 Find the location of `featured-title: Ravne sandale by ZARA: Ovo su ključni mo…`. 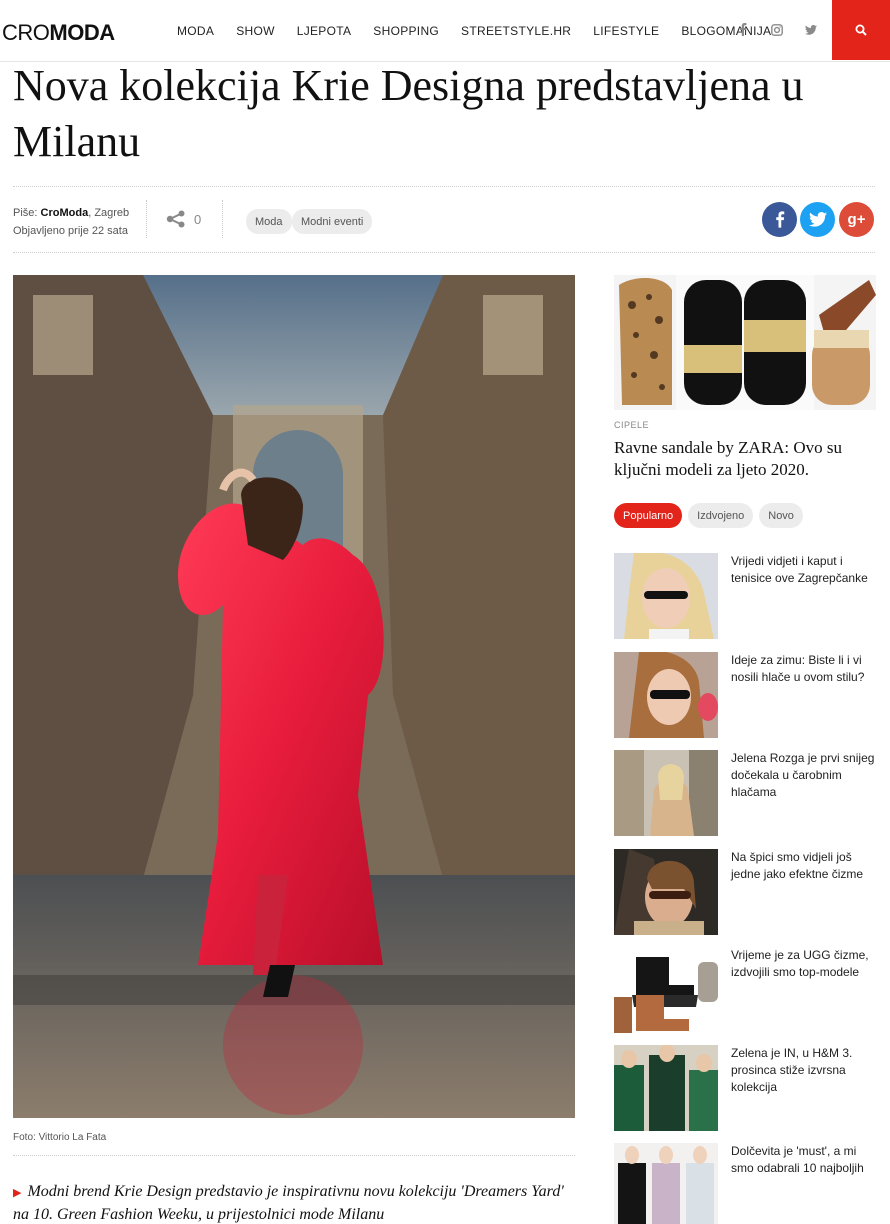

featured-title: Ravne sandale by ZARA: Ovo su ključni mo… is located at coordinates (739, 459).